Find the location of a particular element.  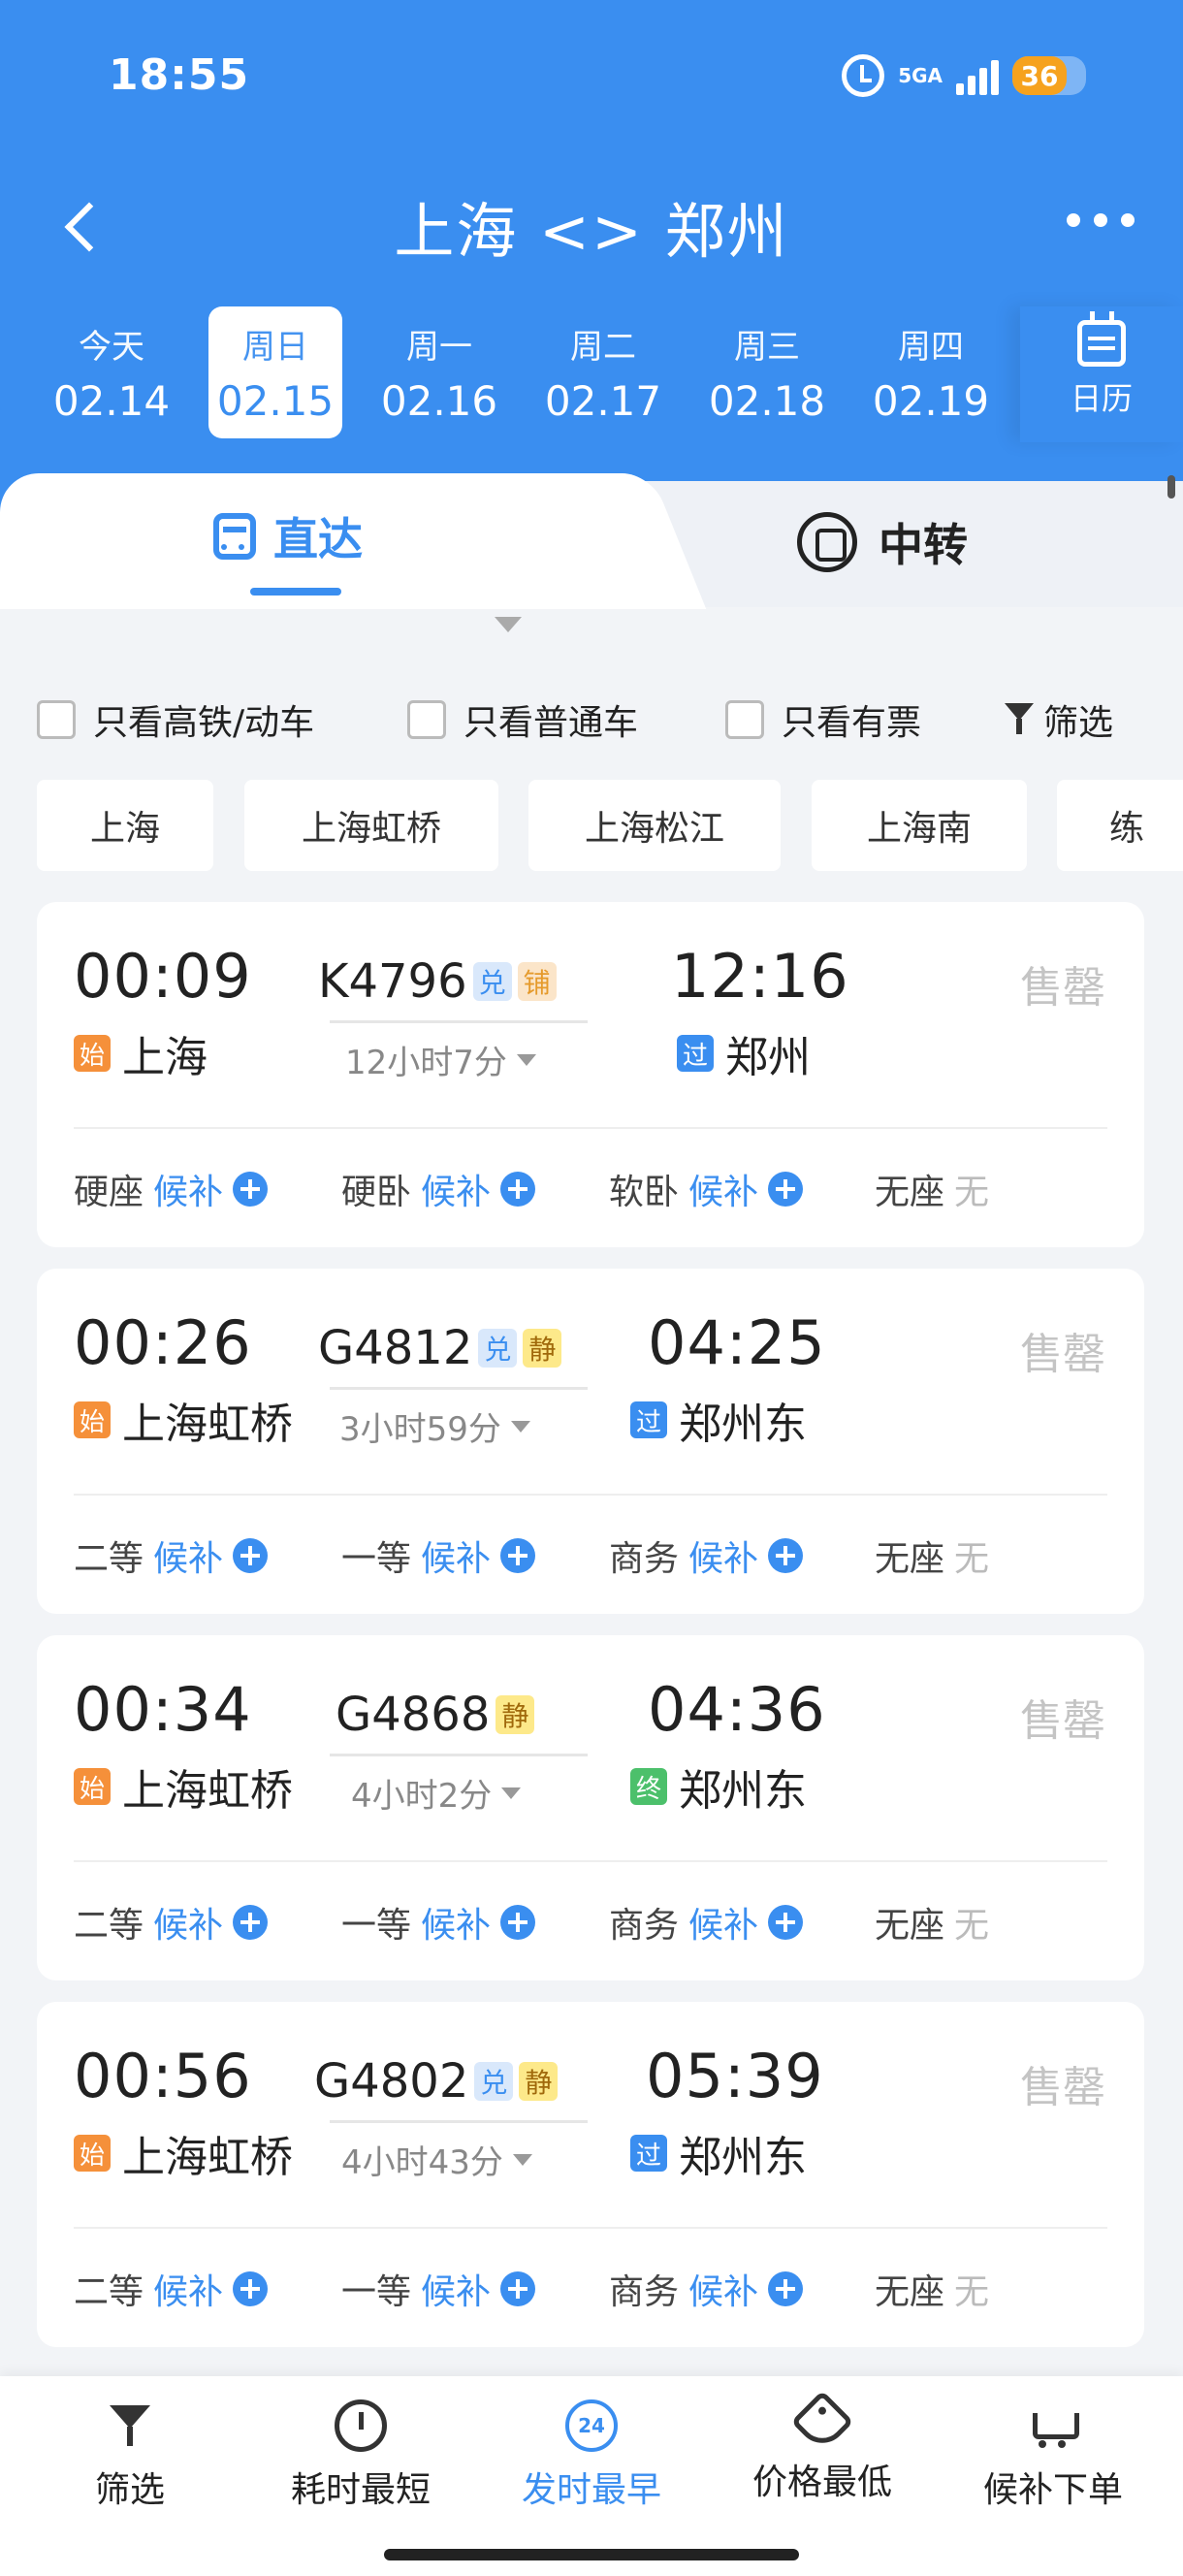

chevron-down-icon is located at coordinates (508, 624).